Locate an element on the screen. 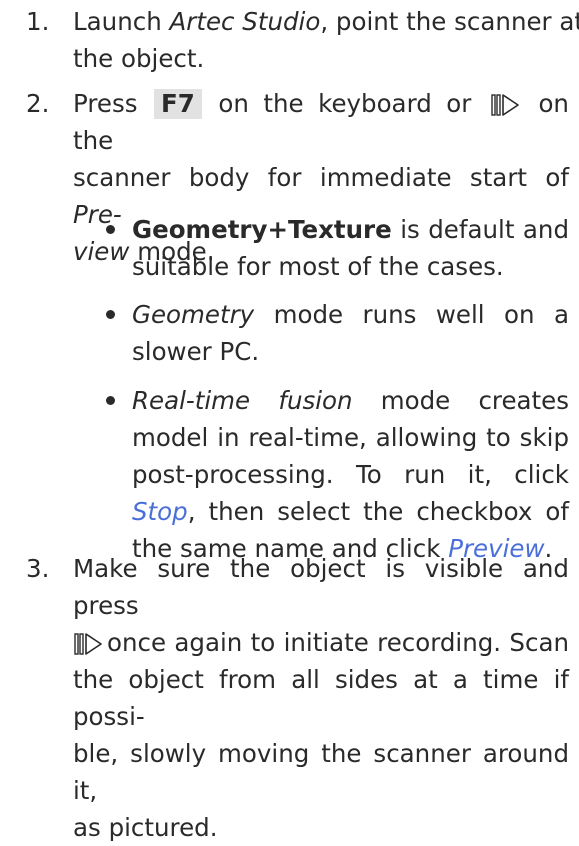 The image size is (579, 846). bullet-line: post-processing. To run it, click is located at coordinates (350, 474).